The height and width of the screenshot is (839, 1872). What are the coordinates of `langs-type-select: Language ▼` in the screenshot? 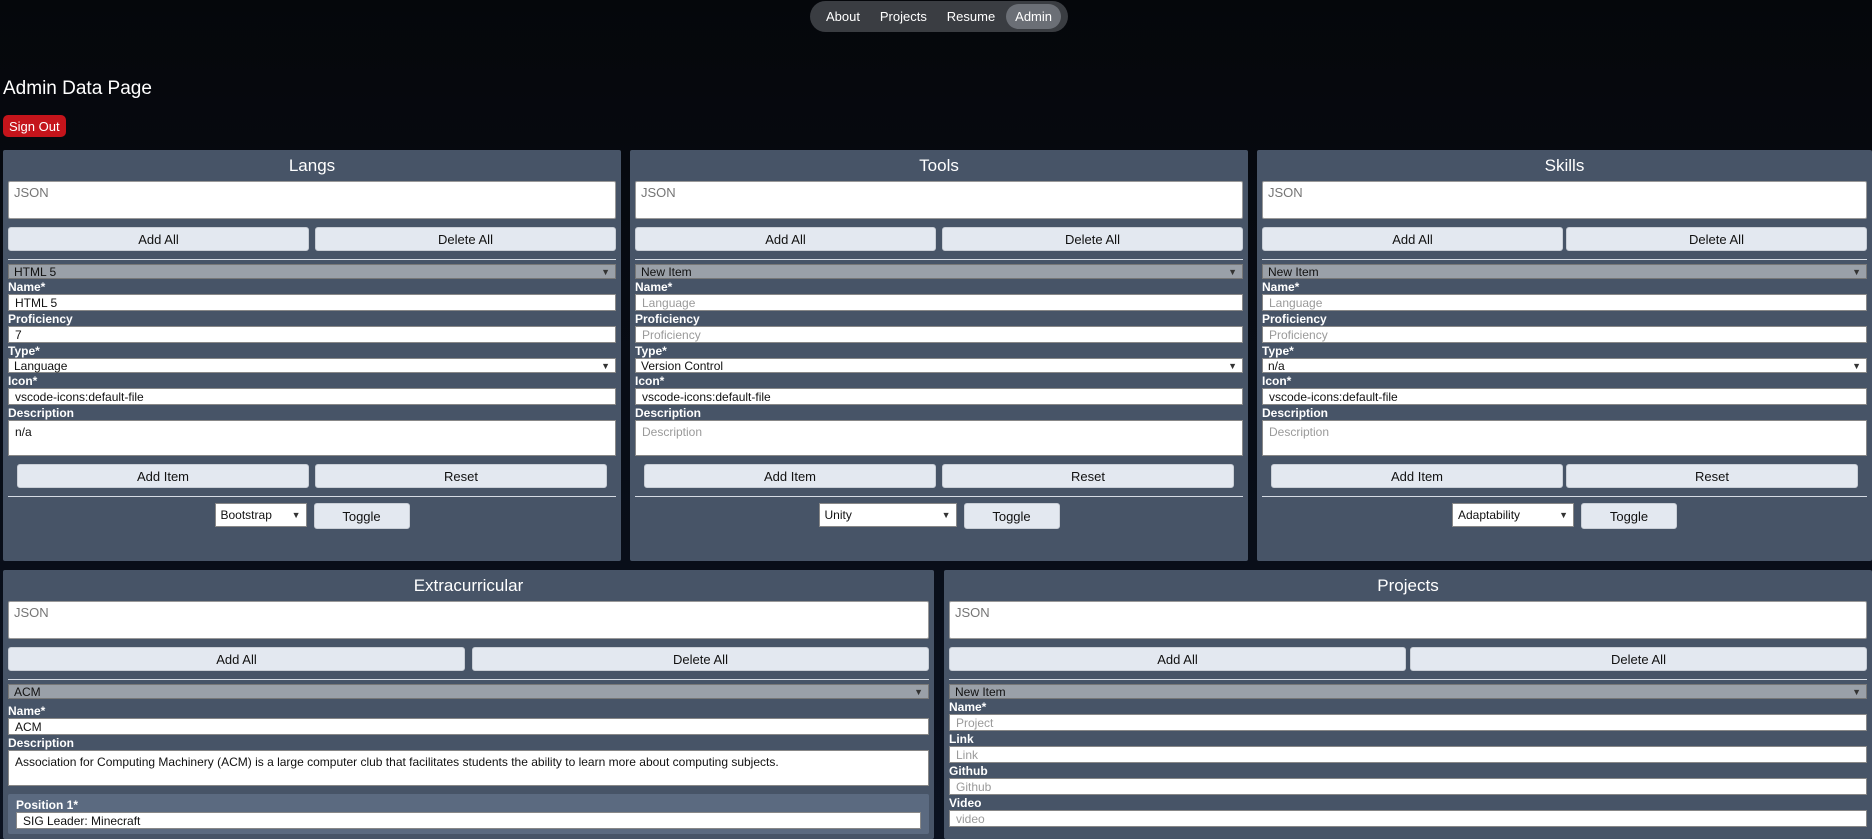 It's located at (312, 365).